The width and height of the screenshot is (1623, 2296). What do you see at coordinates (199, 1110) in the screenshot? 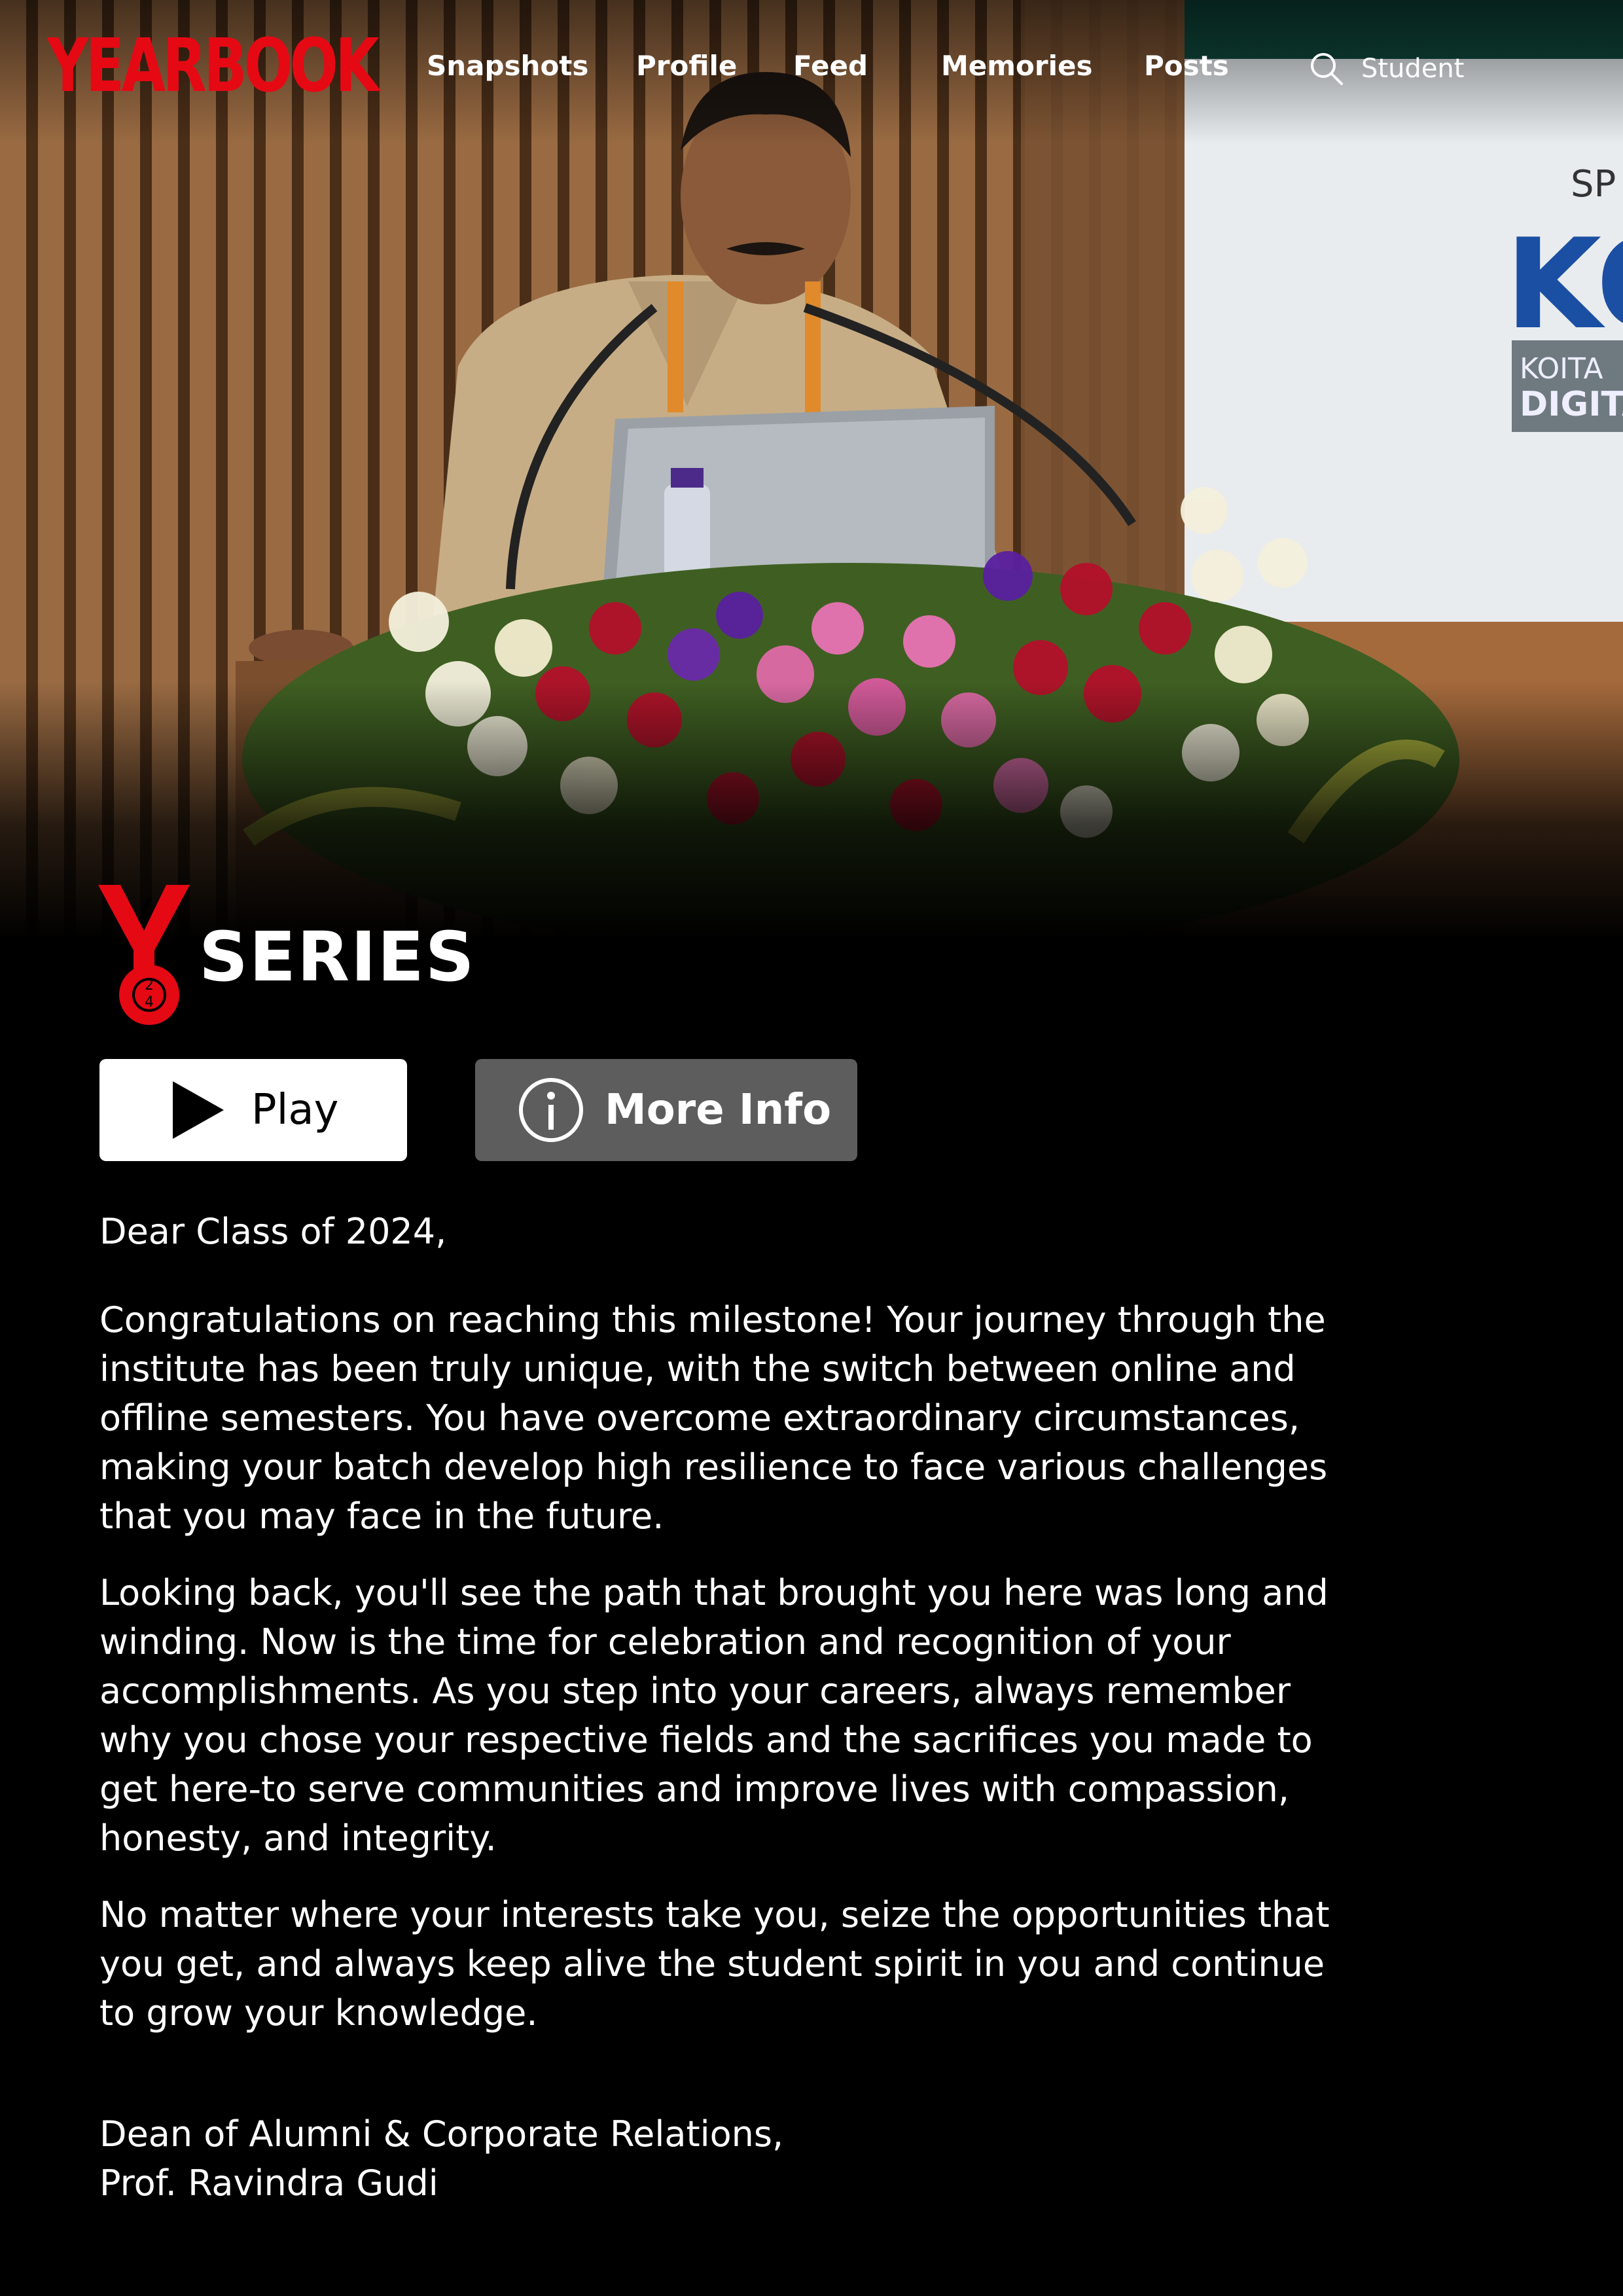
I see `play-icon` at bounding box center [199, 1110].